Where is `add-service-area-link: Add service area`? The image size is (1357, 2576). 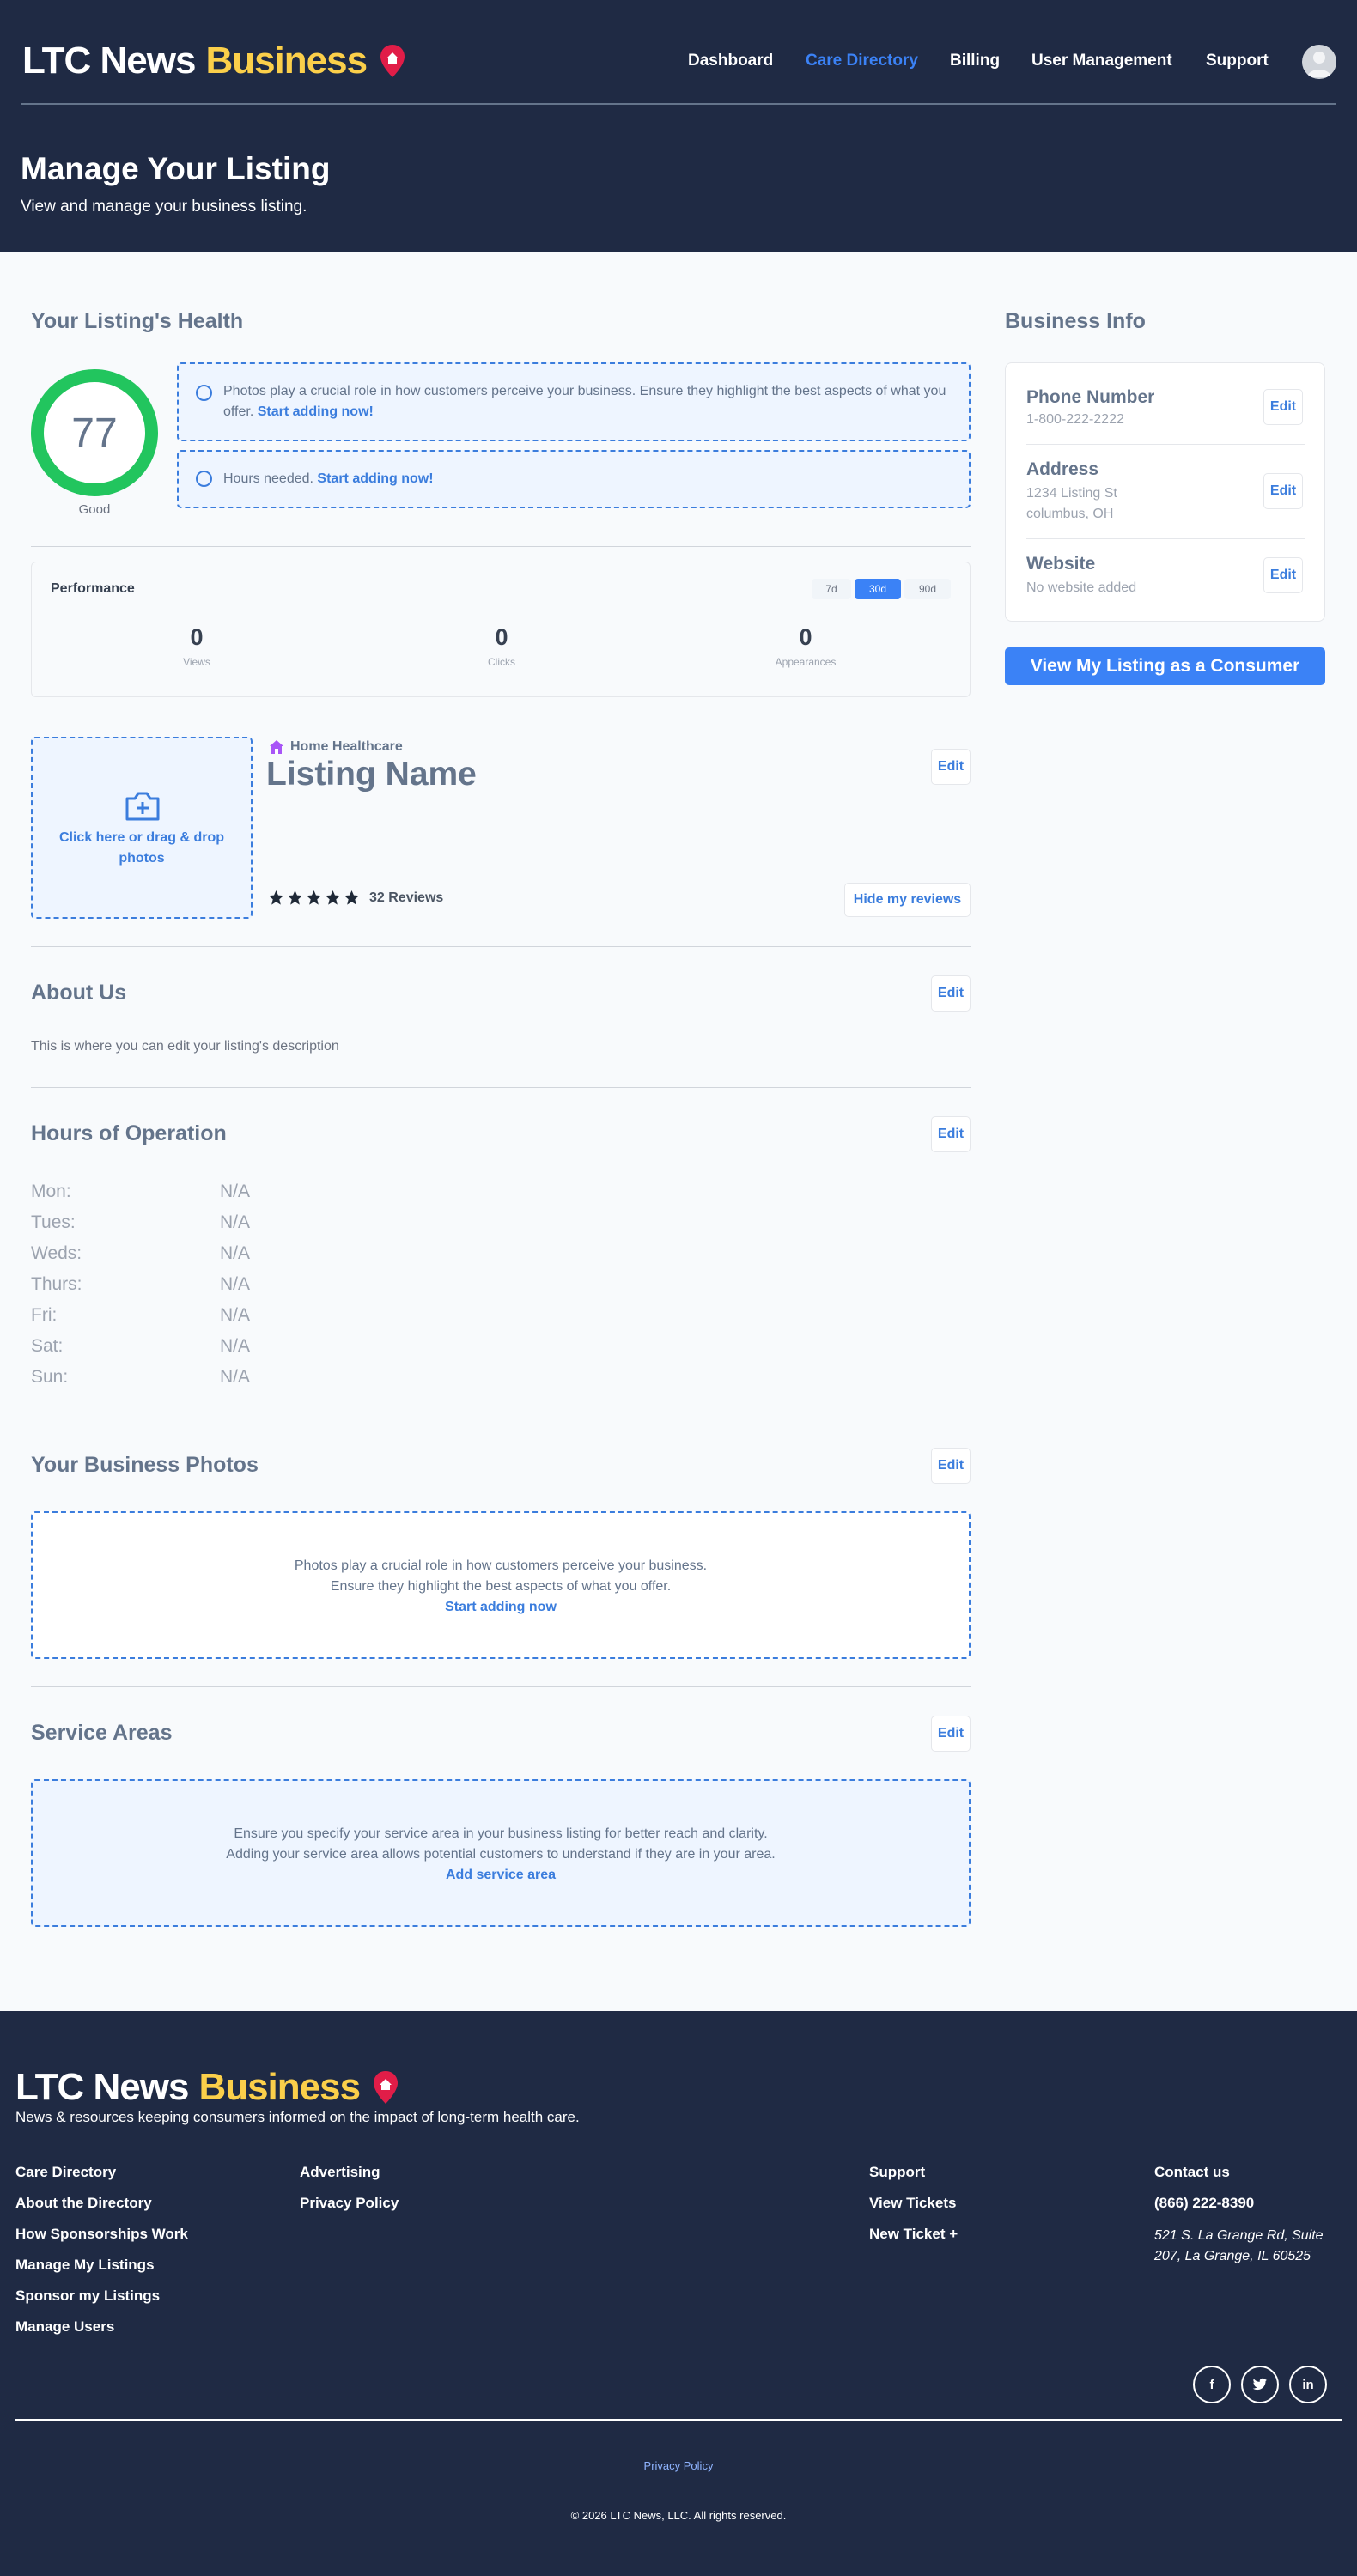
add-service-area-link: Add service area is located at coordinates (501, 1875).